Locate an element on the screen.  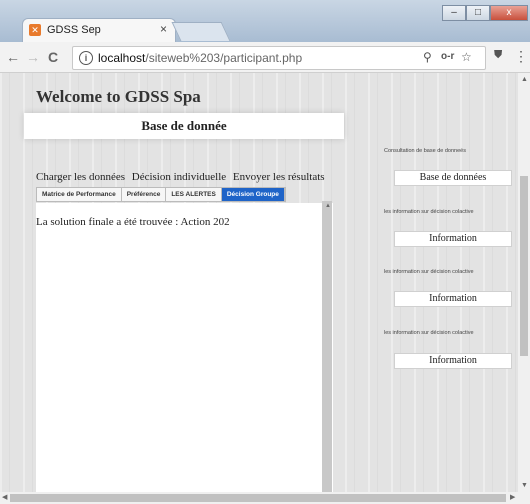
back-icon: ← is located at coordinates (13, 57).